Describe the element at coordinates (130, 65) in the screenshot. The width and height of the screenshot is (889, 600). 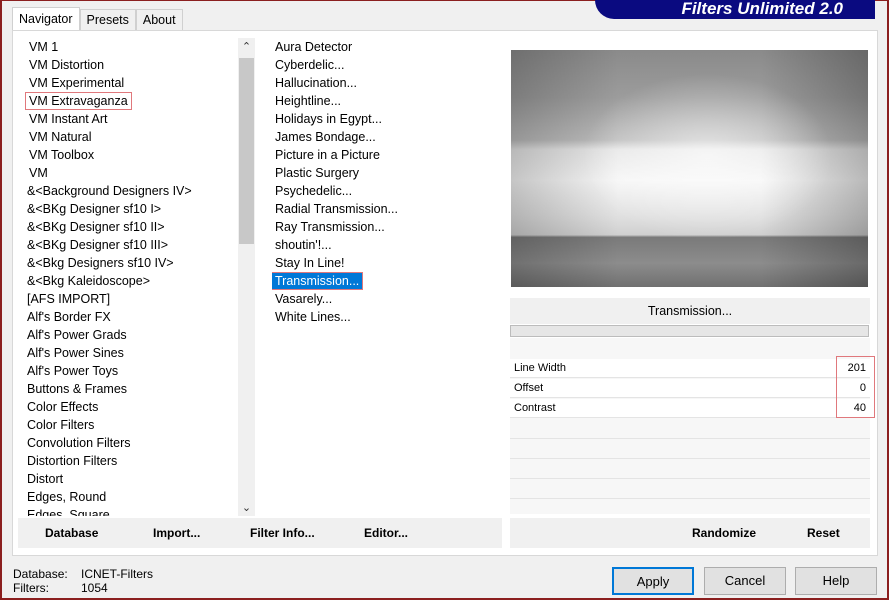
I see `category-item: VM Distortion` at that location.